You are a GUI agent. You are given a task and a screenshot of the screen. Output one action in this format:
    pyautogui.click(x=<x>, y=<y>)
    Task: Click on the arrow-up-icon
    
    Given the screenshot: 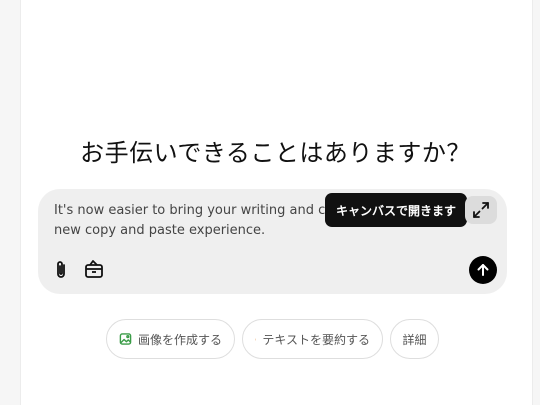 What is the action you would take?
    pyautogui.click(x=483, y=270)
    